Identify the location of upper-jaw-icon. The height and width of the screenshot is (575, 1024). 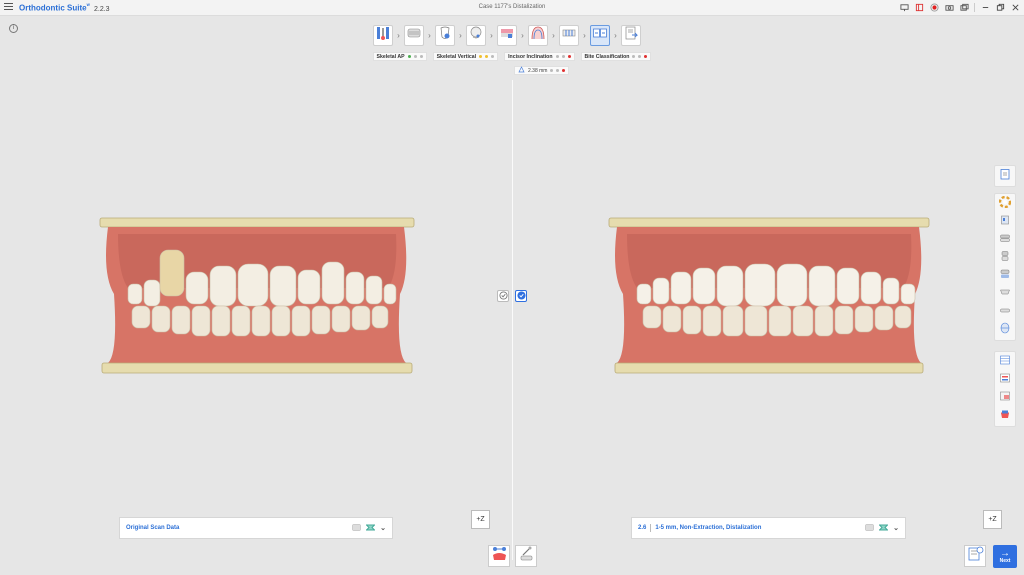
(1005, 240).